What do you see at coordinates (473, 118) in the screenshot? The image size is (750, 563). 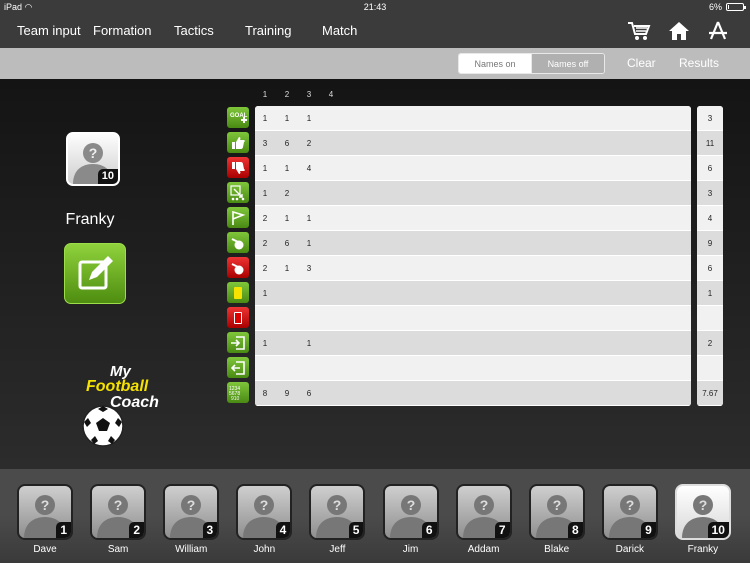 I see `table-row: 1 1 1` at bounding box center [473, 118].